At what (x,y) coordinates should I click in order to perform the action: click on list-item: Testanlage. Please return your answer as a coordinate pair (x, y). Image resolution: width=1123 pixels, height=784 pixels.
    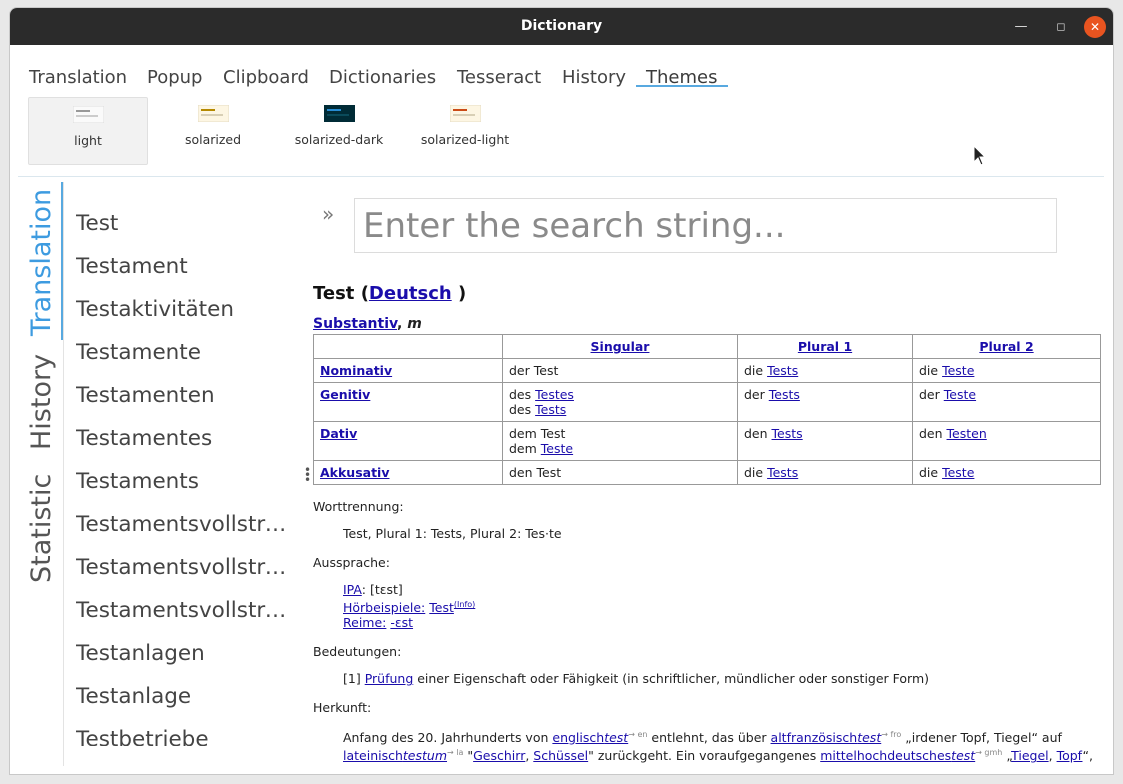
    Looking at the image, I should click on (182, 696).